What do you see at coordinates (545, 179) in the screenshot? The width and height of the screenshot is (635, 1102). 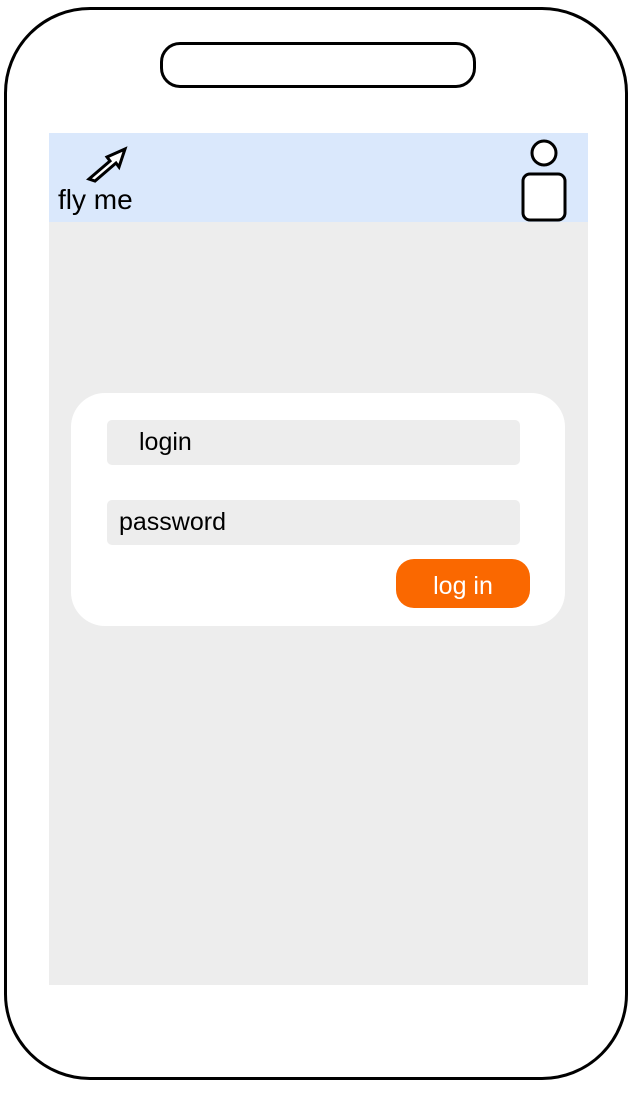 I see `user-avatar-icon` at bounding box center [545, 179].